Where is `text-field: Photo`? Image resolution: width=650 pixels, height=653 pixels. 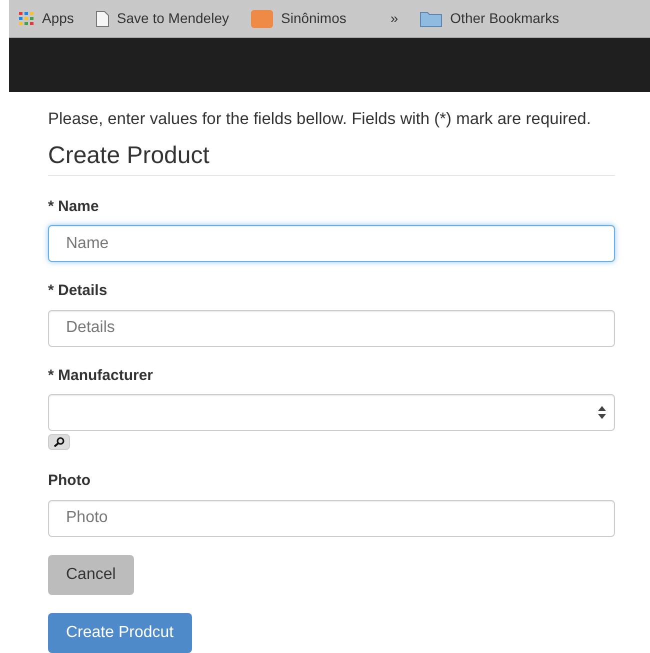 text-field: Photo is located at coordinates (331, 518).